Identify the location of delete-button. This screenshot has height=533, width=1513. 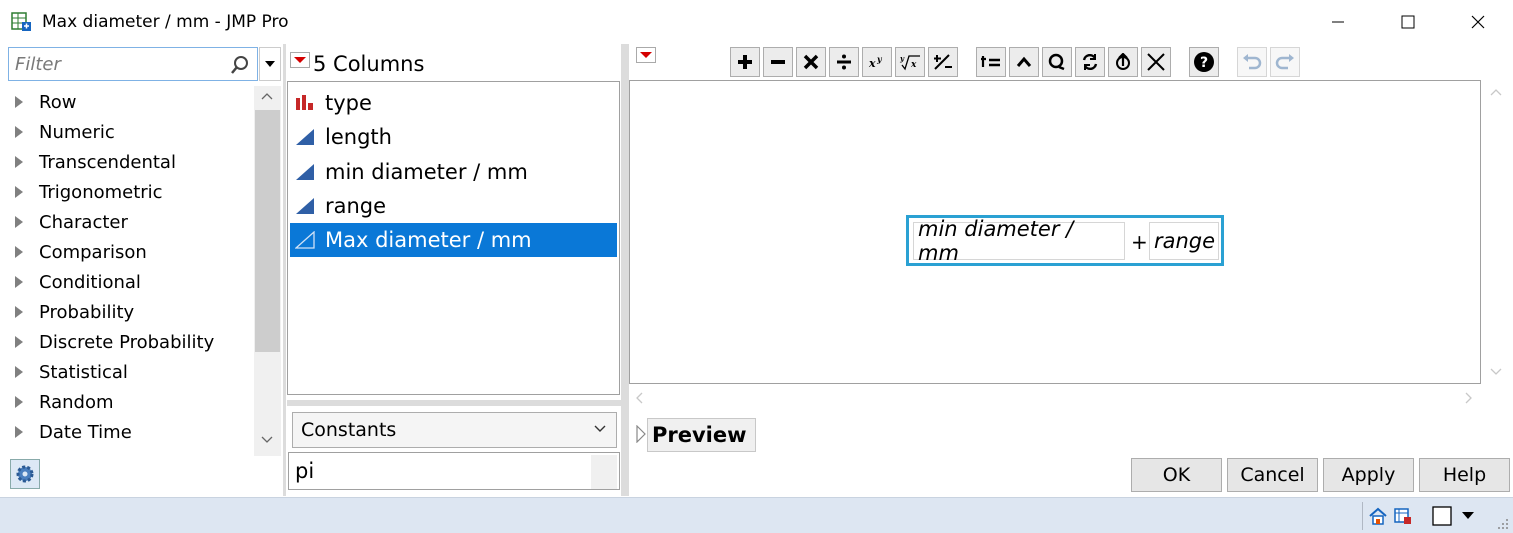
(1156, 62).